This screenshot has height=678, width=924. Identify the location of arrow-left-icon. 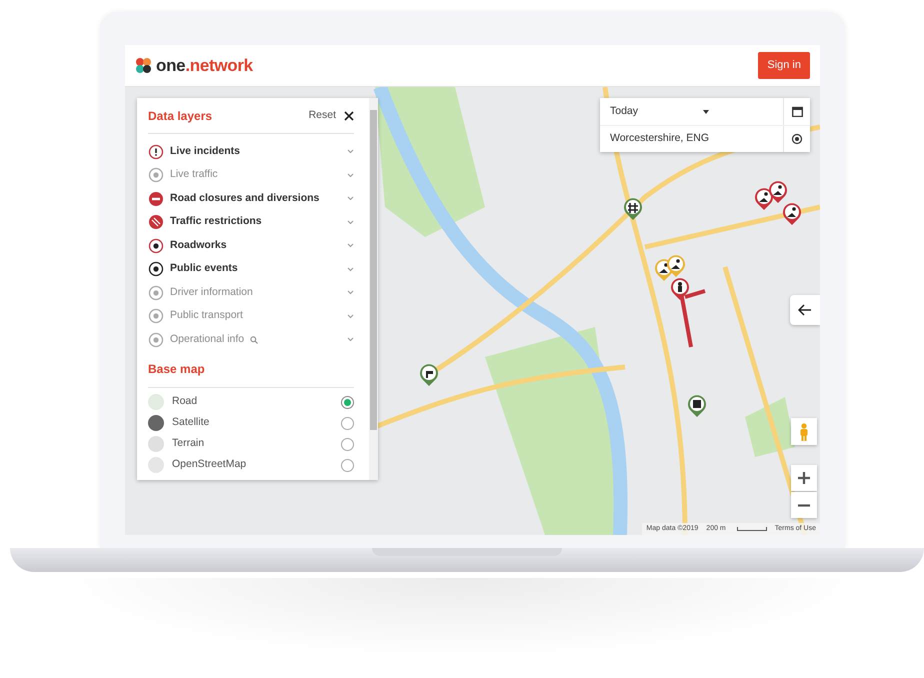
(805, 310).